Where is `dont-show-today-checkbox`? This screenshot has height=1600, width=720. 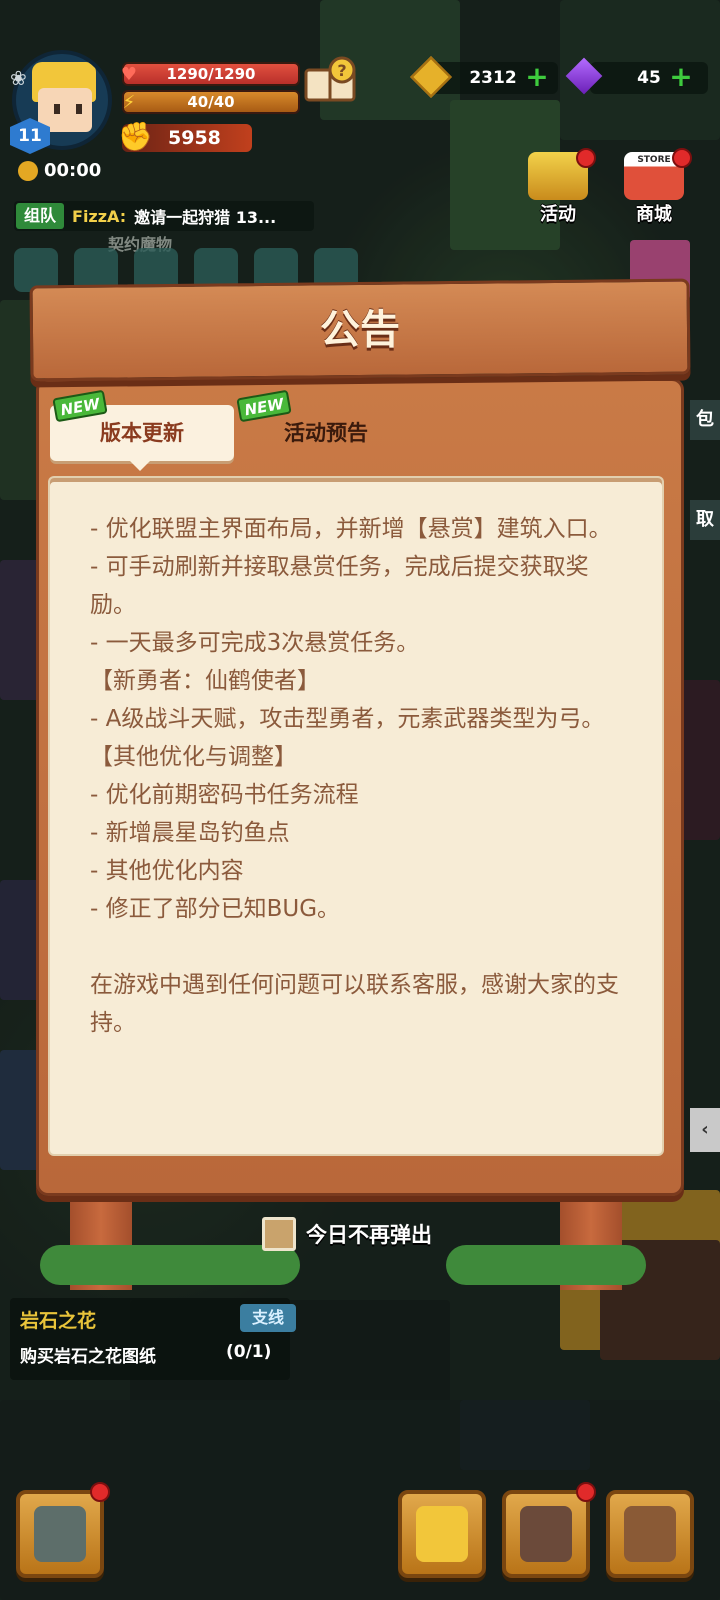 dont-show-today-checkbox is located at coordinates (279, 1234).